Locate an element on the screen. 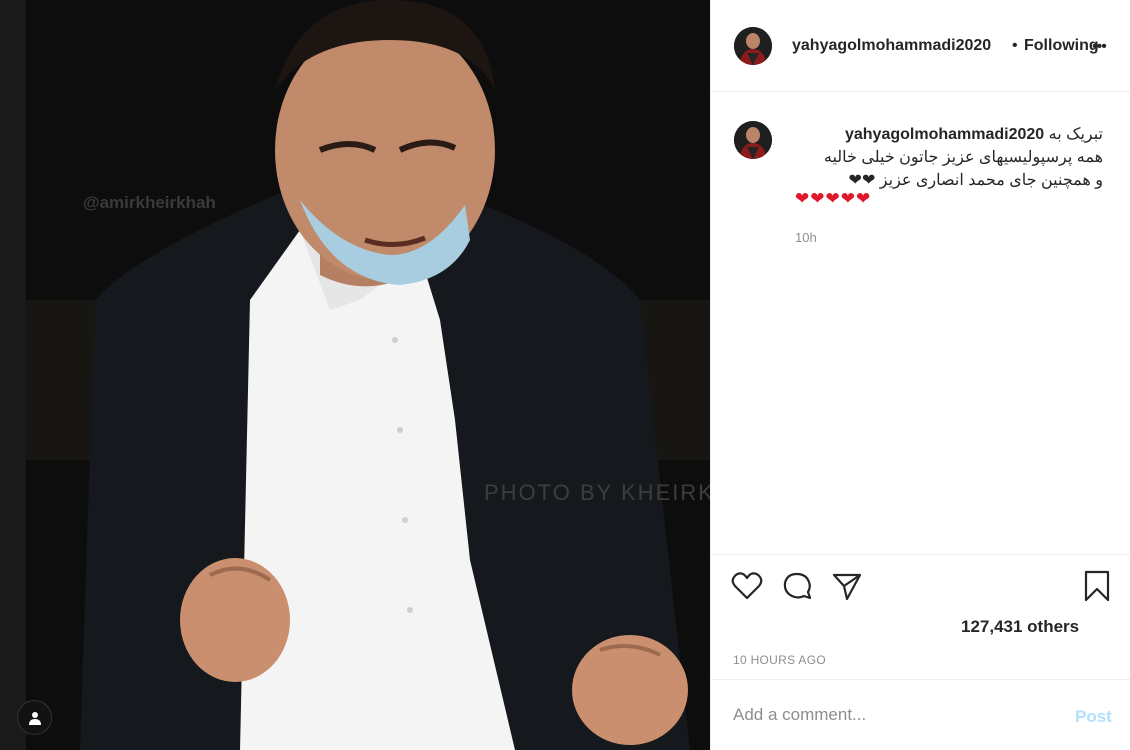 Image resolution: width=1130 pixels, height=750 pixels. username-link: yahyagolmohammadi2020 is located at coordinates (891, 46).